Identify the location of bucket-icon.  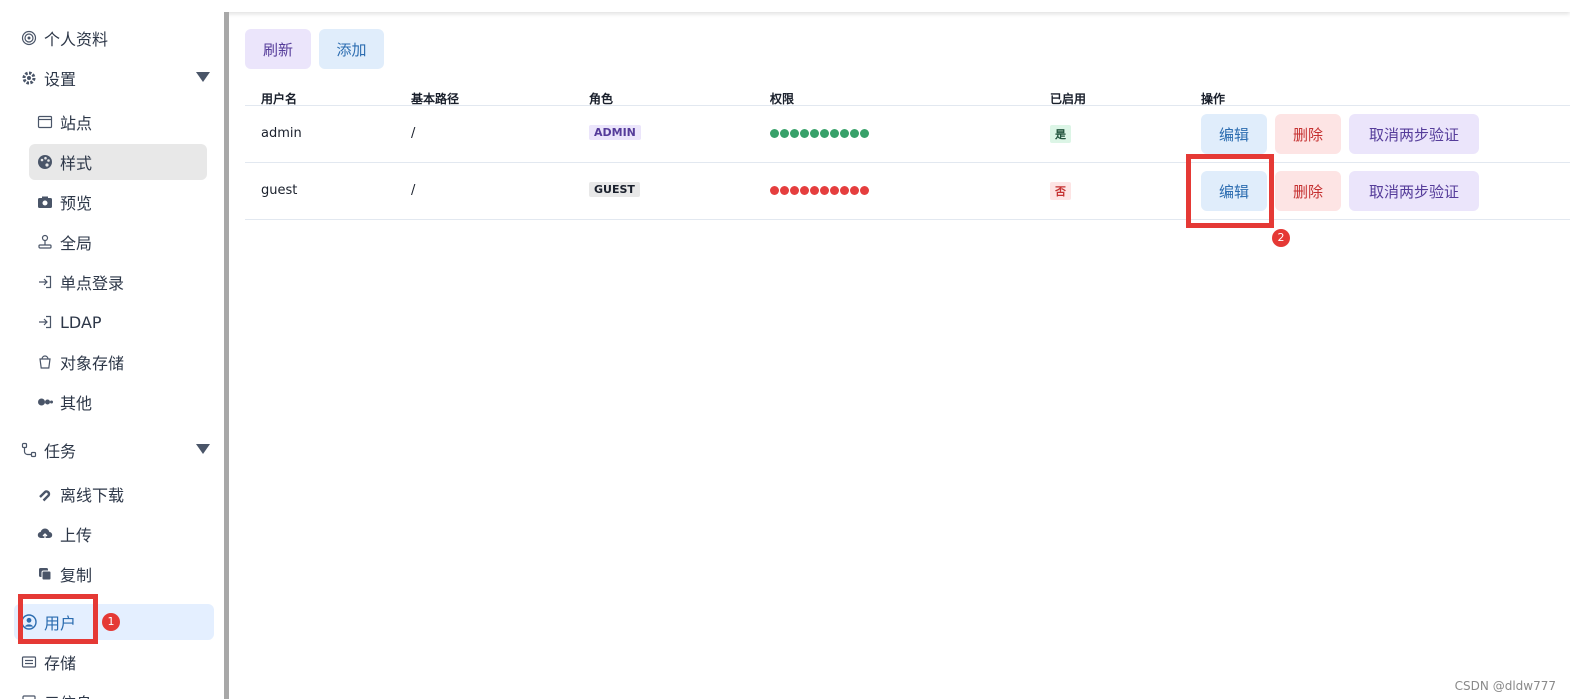
(45, 362).